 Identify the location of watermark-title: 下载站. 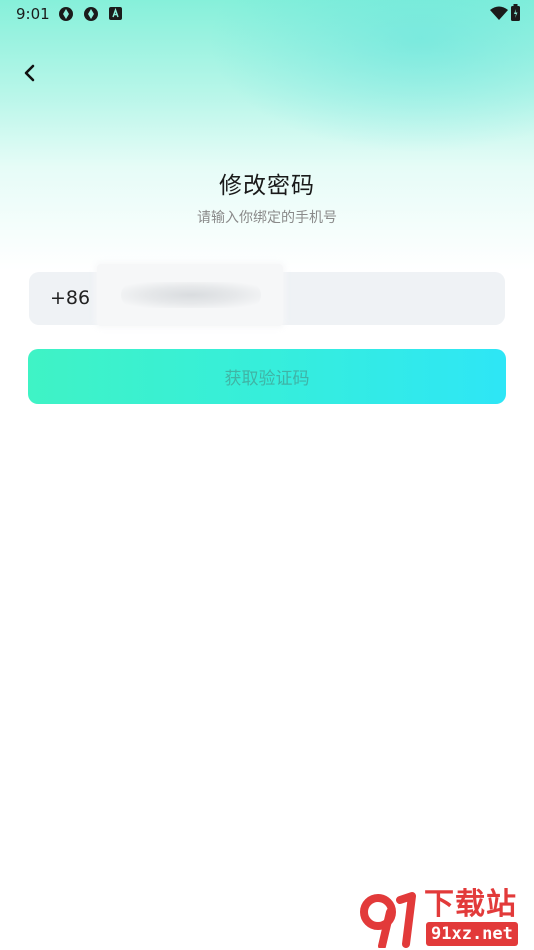
(470, 904).